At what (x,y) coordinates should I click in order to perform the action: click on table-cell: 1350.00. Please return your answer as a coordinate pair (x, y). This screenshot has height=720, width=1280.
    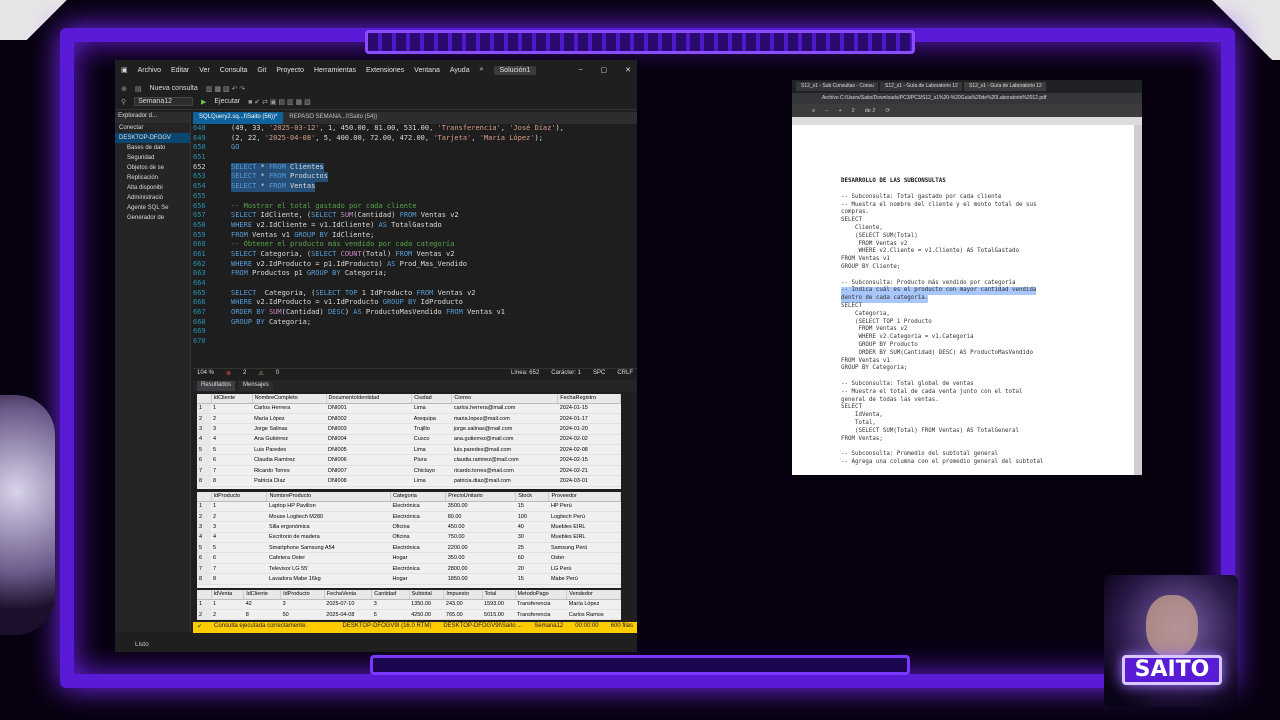
    Looking at the image, I should click on (426, 604).